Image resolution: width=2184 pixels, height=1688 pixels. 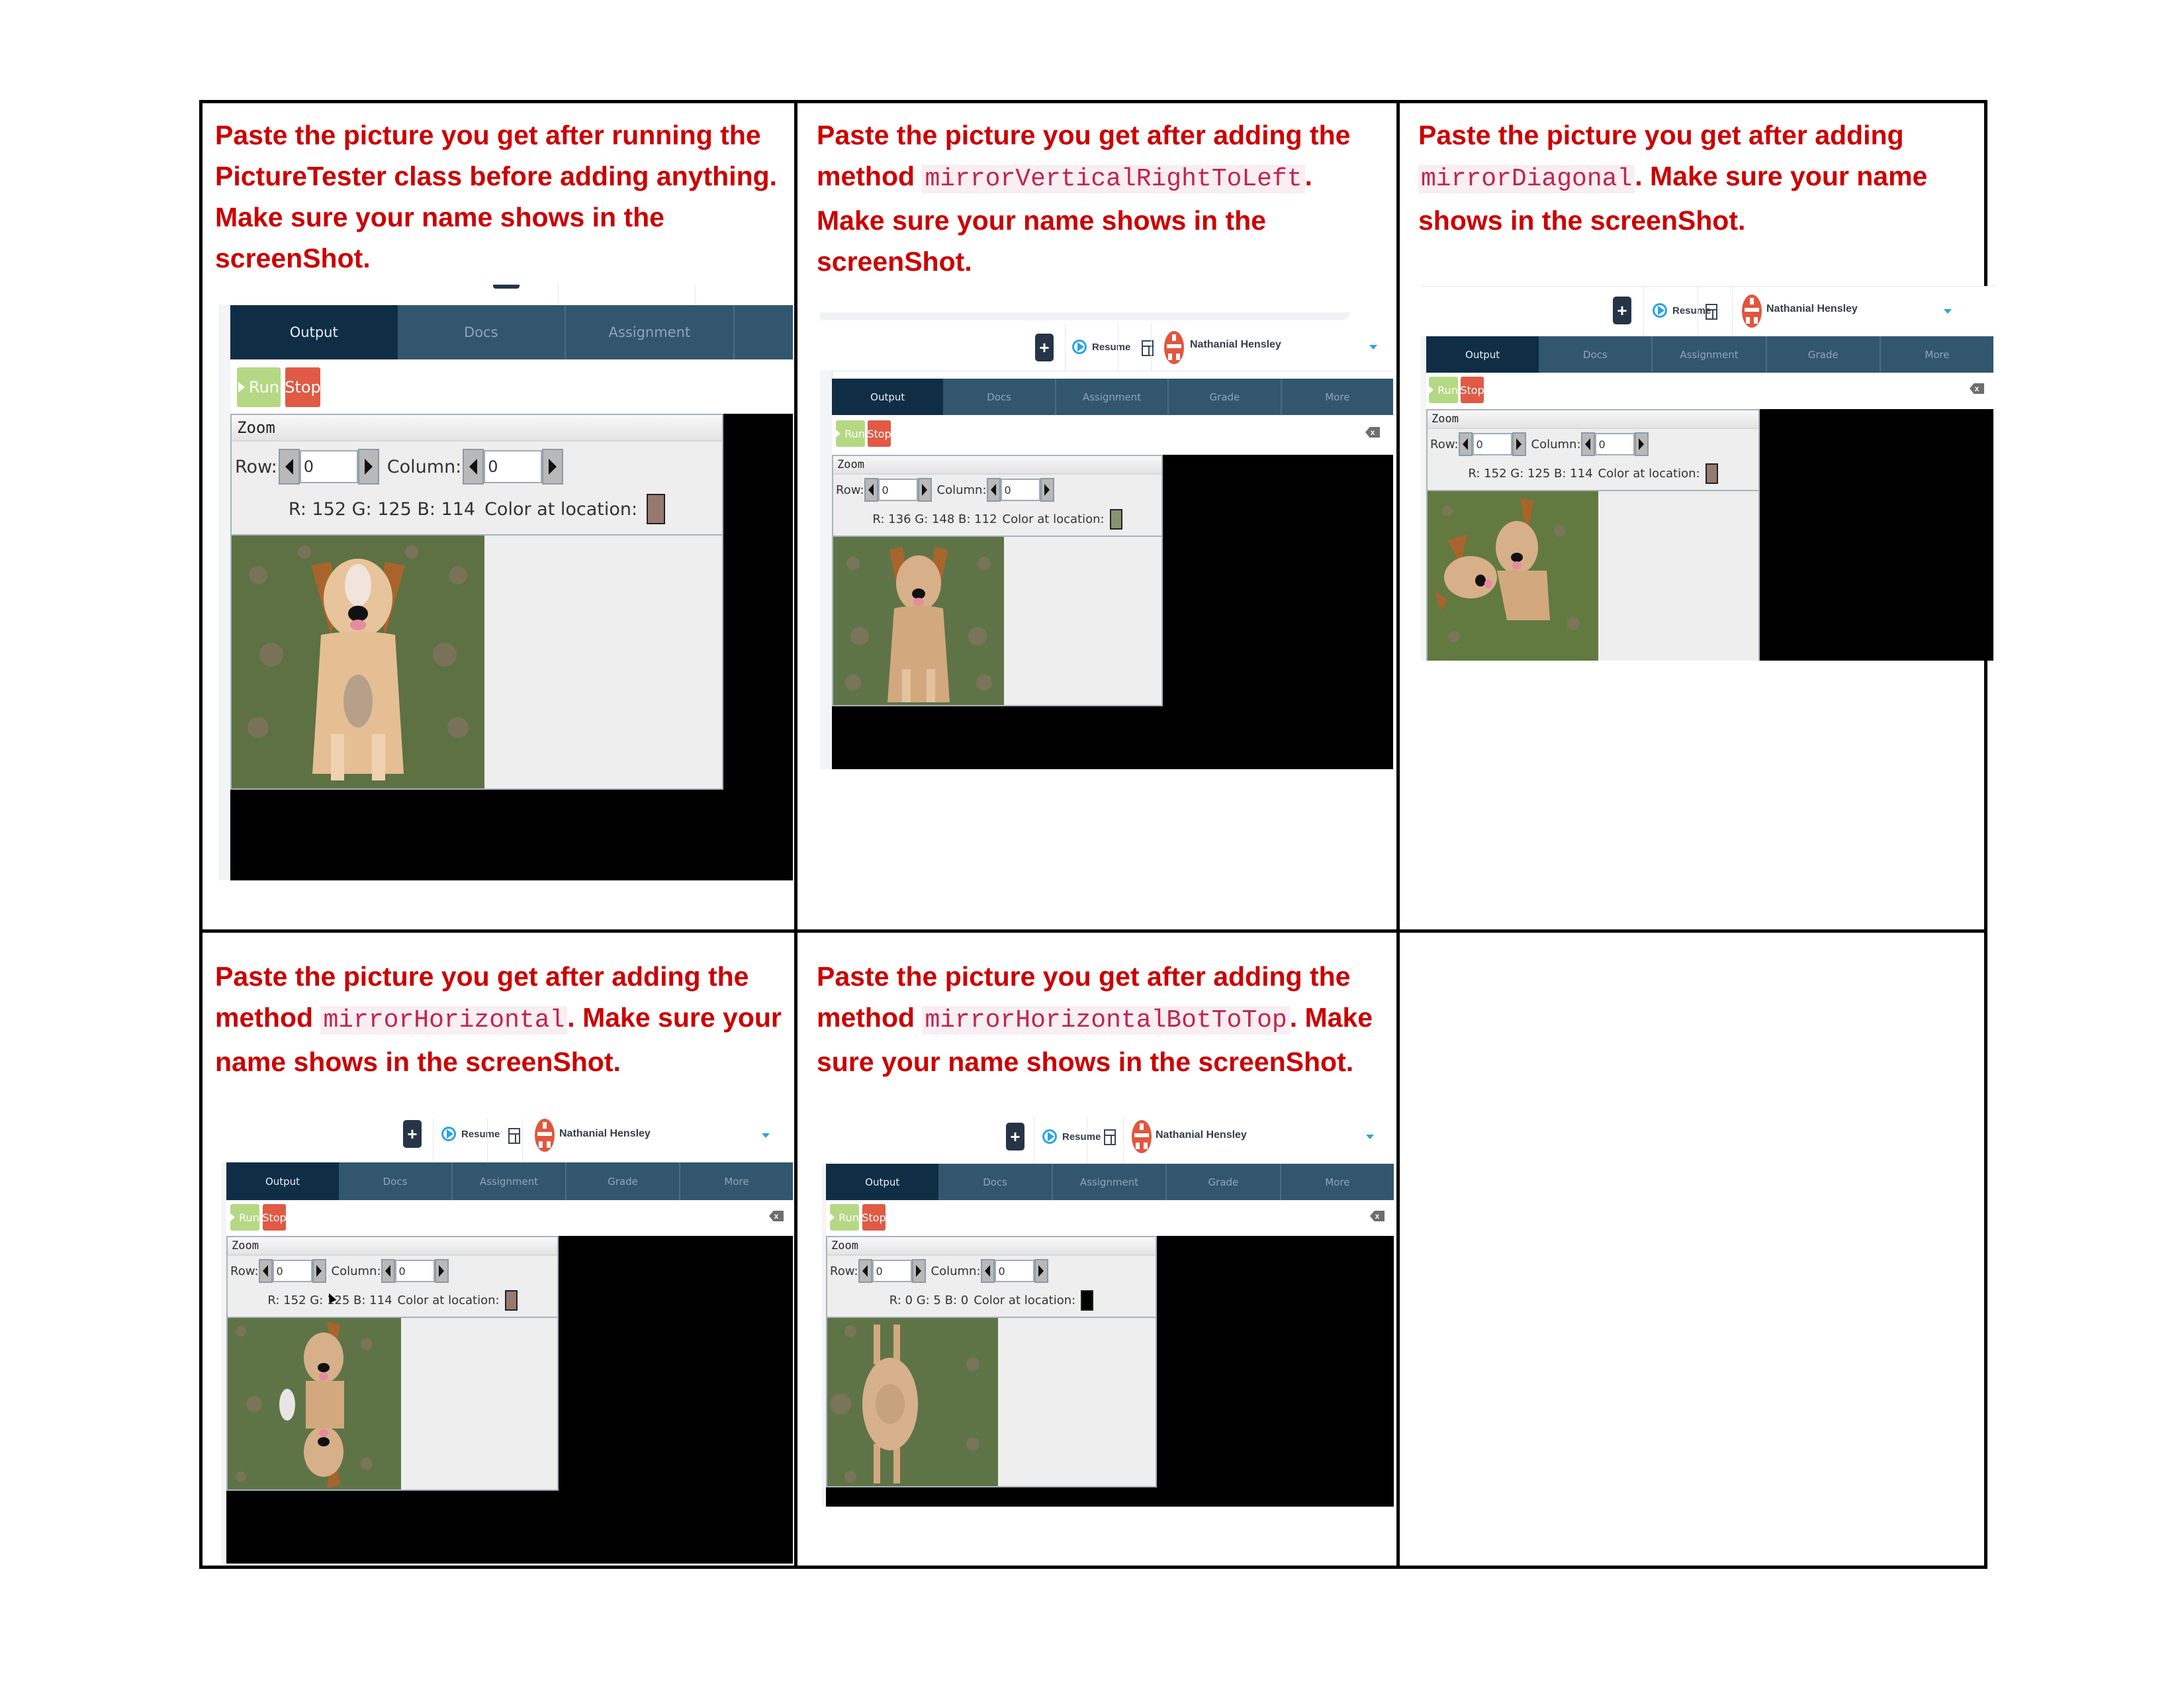 What do you see at coordinates (506, 287) in the screenshot?
I see `add-button-partial` at bounding box center [506, 287].